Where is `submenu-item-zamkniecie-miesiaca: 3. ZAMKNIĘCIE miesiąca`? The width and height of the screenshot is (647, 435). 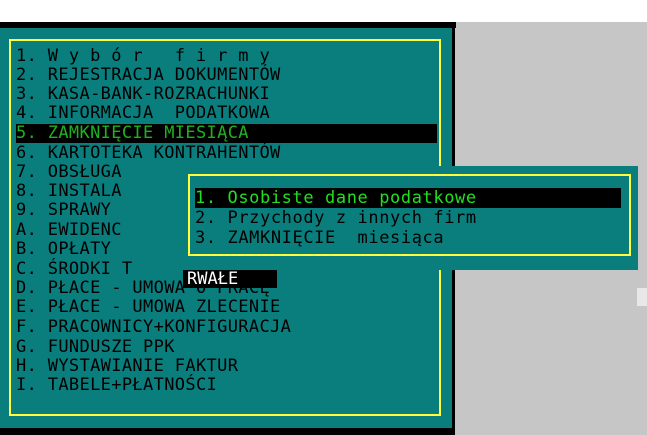
submenu-item-zamkniecie-miesiaca: 3. ZAMKNIĘCIE miesiąca is located at coordinates (408, 238).